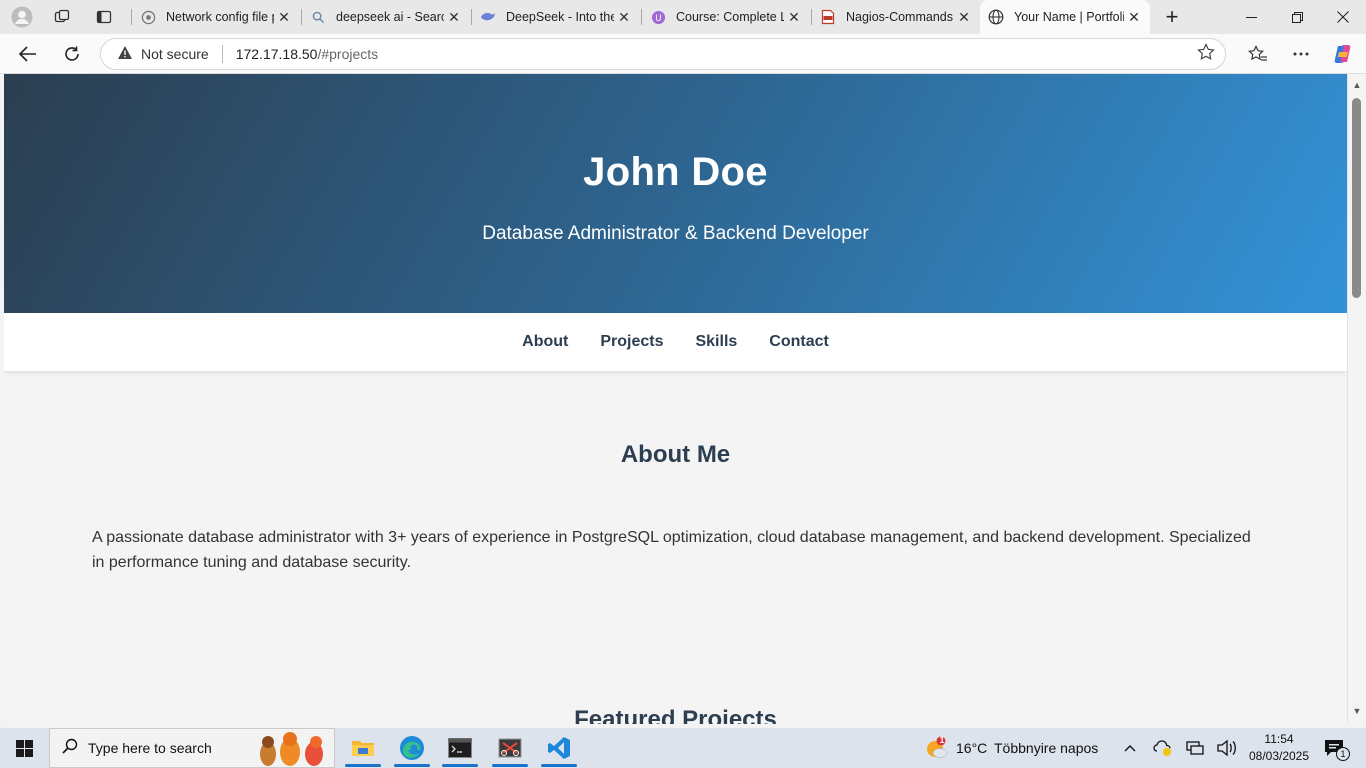 The image size is (1366, 768). I want to click on vscode-icon, so click(559, 748).